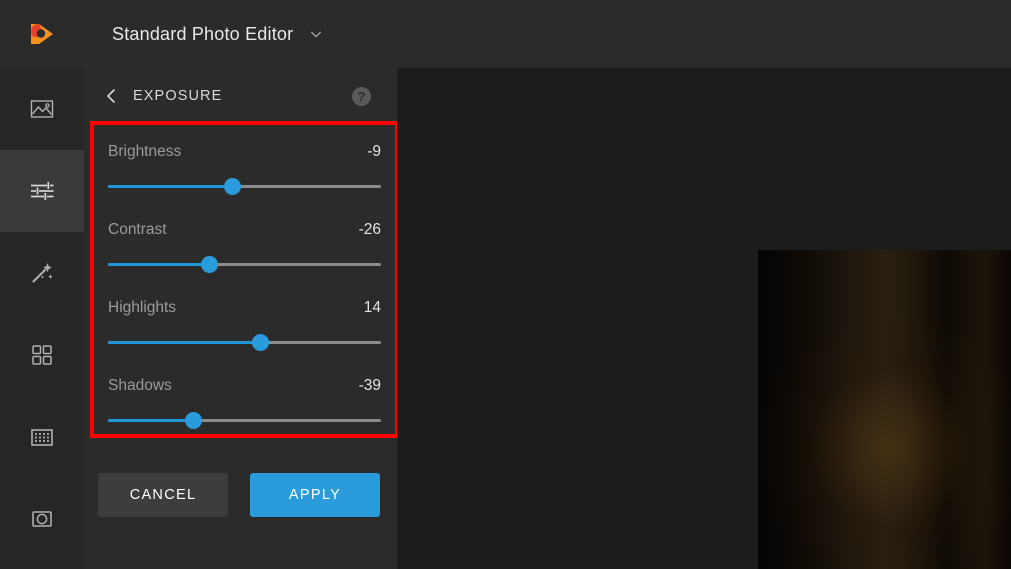 The height and width of the screenshot is (569, 1011). Describe the element at coordinates (140, 385) in the screenshot. I see `slider-label: Shadows` at that location.